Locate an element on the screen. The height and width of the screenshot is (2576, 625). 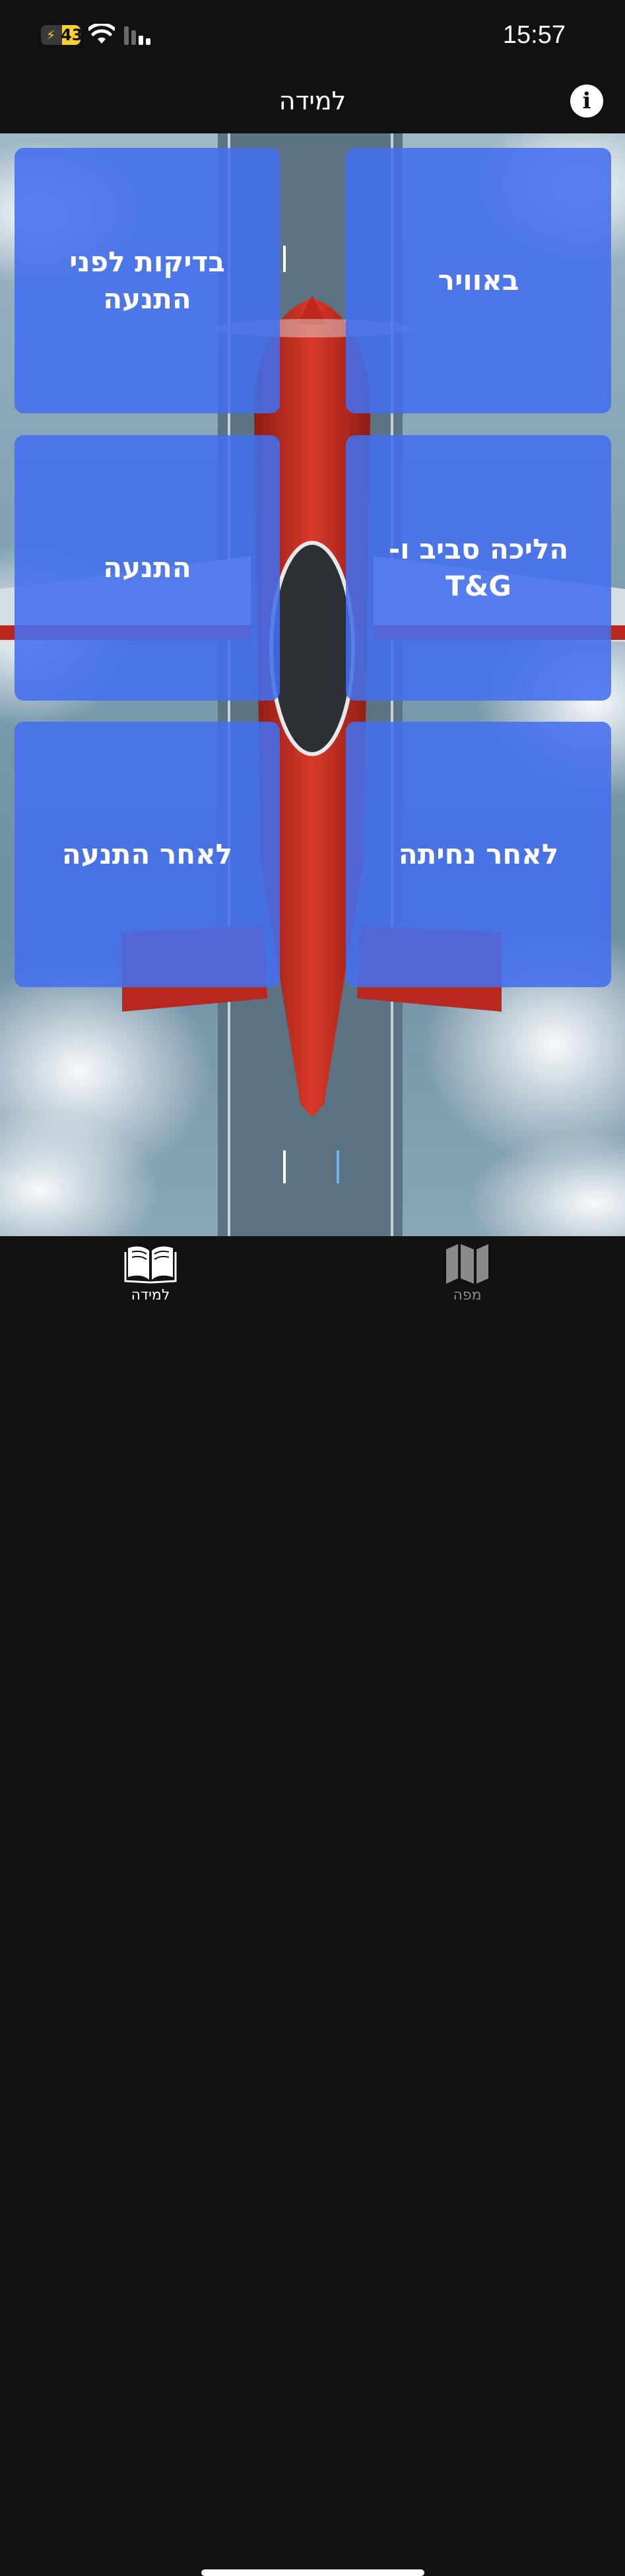
tile-pre-start-checks: בדיקות לפני התנעה is located at coordinates (147, 281).